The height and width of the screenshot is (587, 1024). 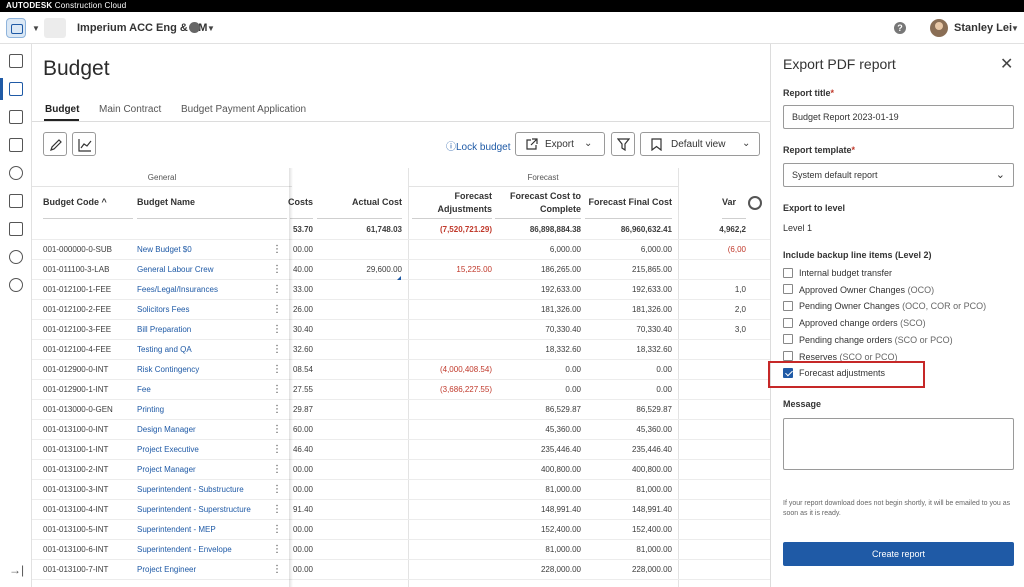 What do you see at coordinates (16, 229) in the screenshot?
I see `checklist-icon` at bounding box center [16, 229].